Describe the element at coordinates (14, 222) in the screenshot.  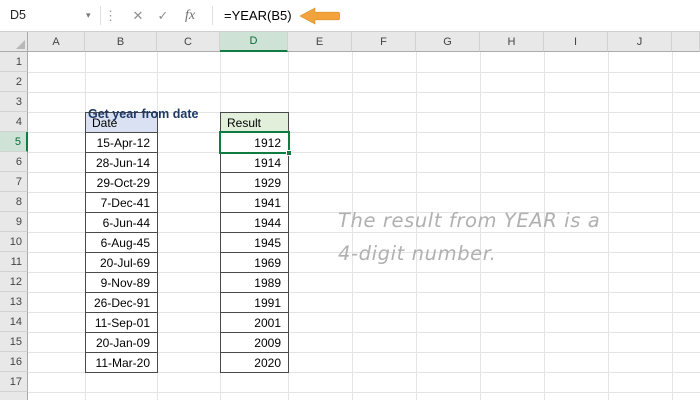
I see `row-header-9: 9` at that location.